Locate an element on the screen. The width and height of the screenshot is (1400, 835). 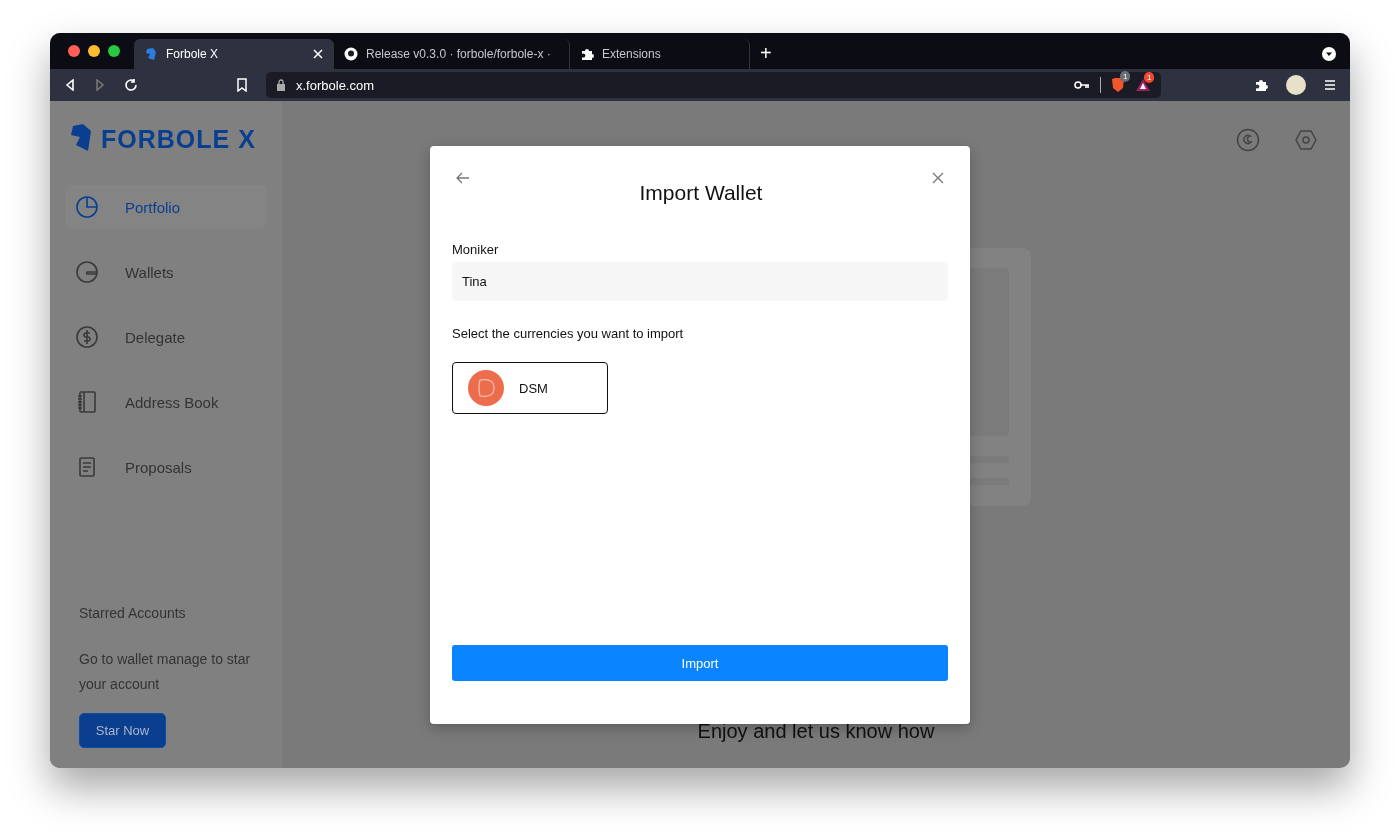
minimize-window-button is located at coordinates (94, 51).